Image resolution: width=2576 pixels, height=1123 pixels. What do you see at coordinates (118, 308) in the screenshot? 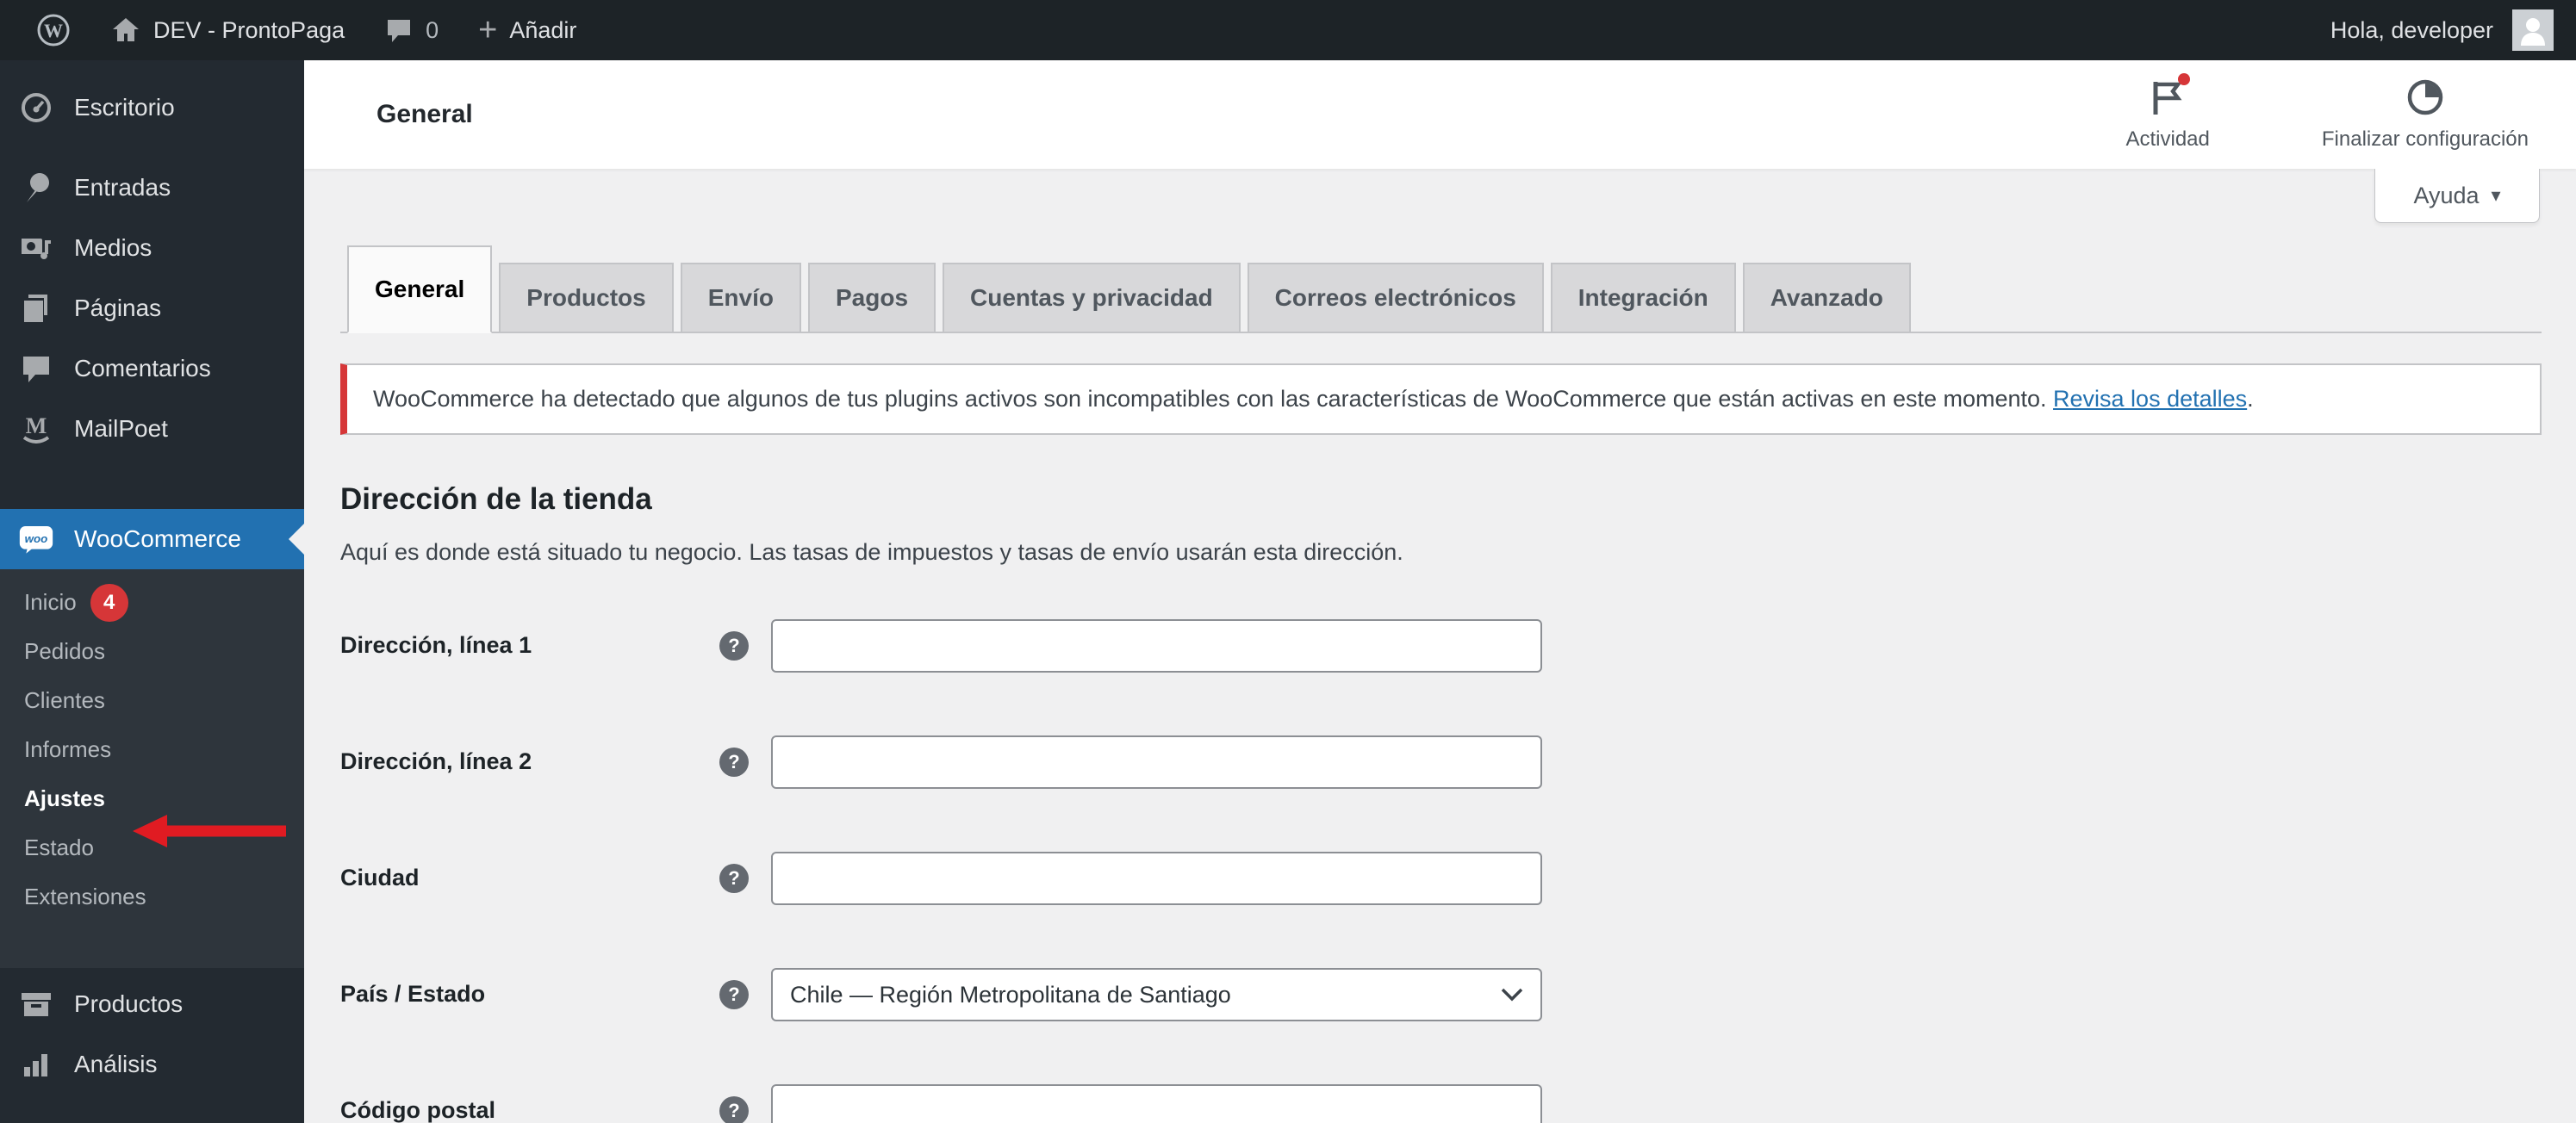
I see `sidebar-item-label: Páginas` at bounding box center [118, 308].